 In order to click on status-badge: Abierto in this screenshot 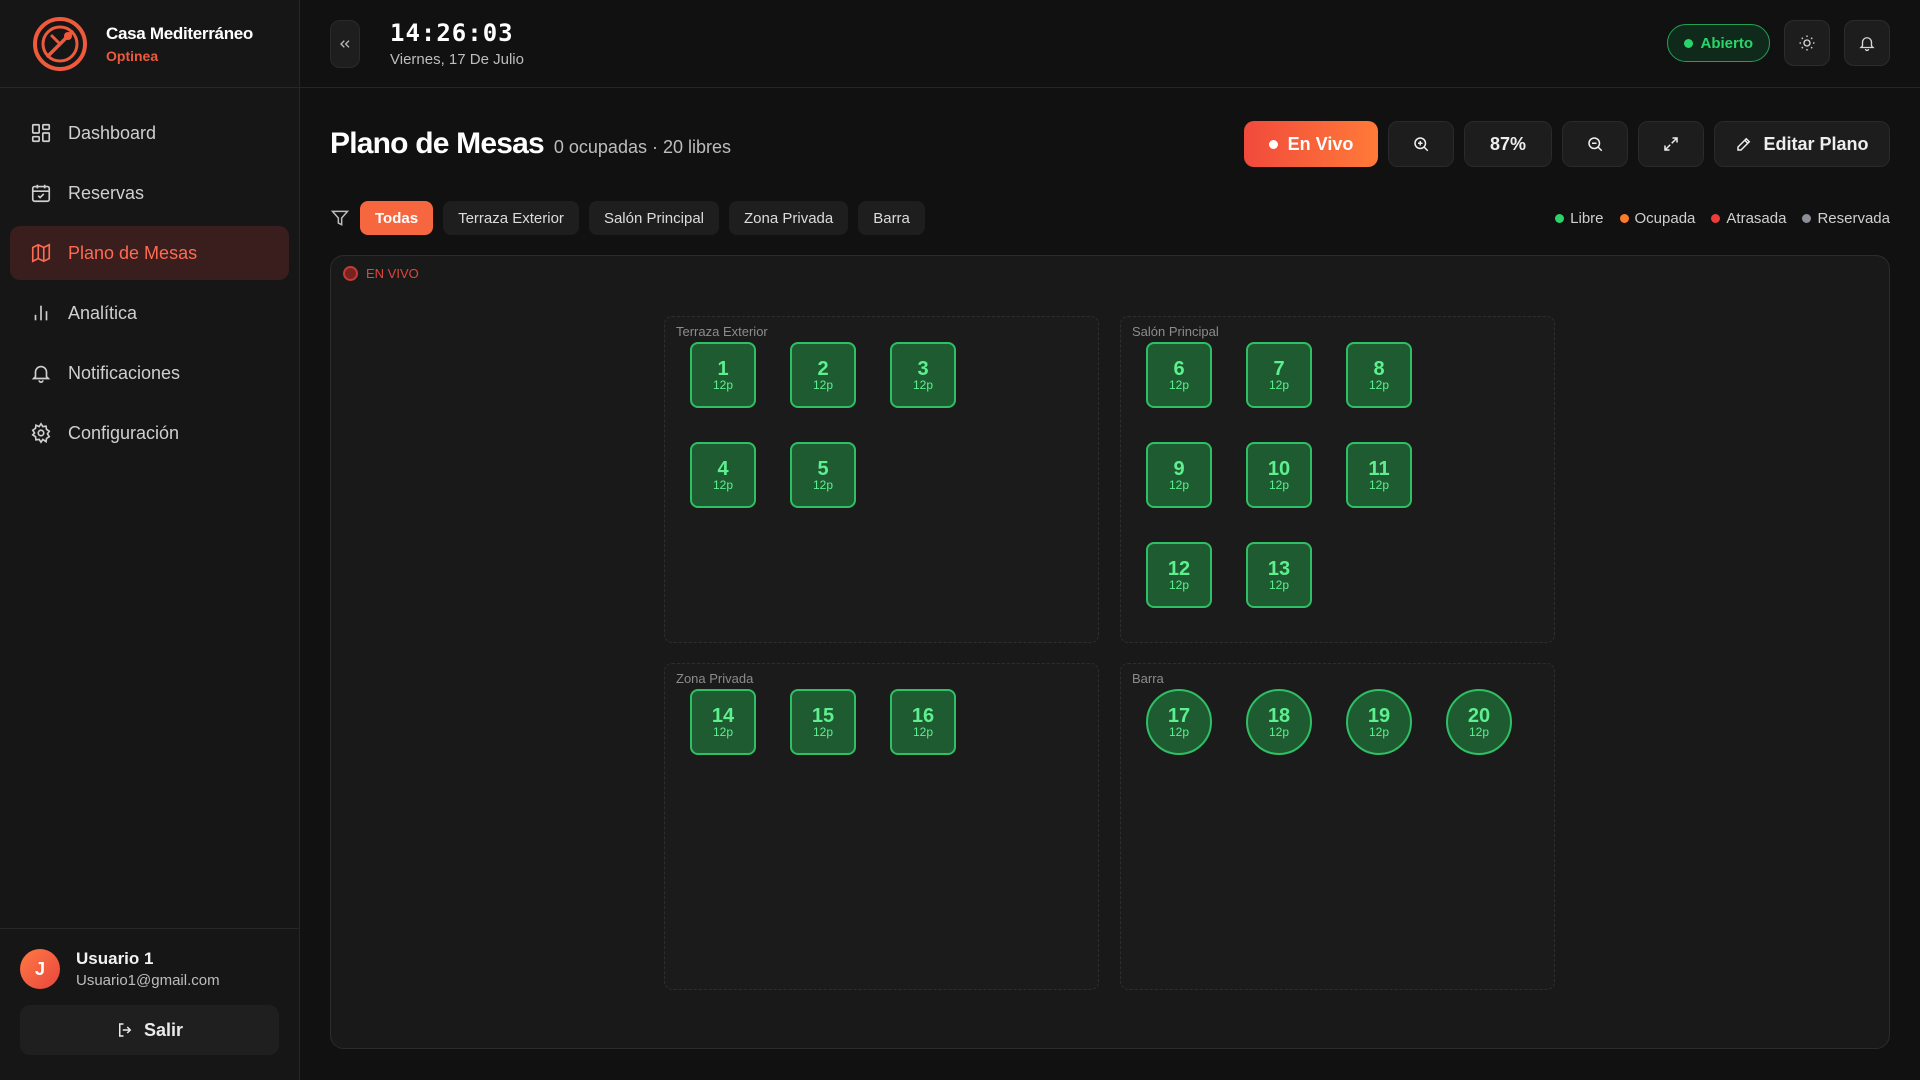, I will do `click(1718, 43)`.